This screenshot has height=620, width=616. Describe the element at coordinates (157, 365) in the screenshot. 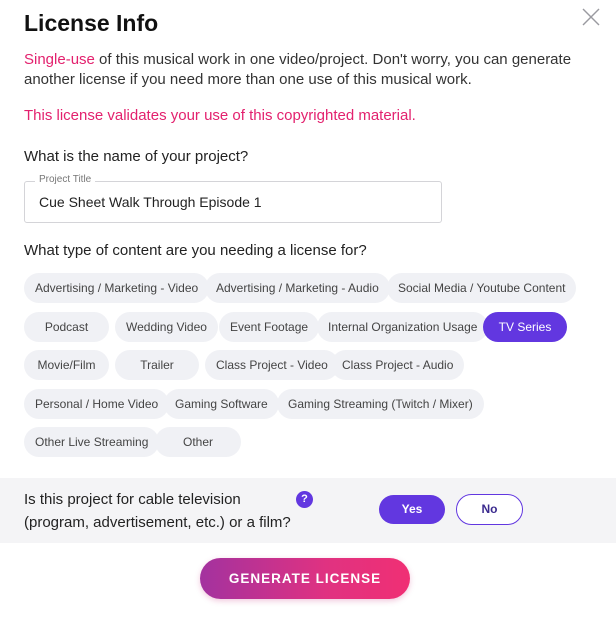

I see `content-option-trailer: Trailer` at that location.